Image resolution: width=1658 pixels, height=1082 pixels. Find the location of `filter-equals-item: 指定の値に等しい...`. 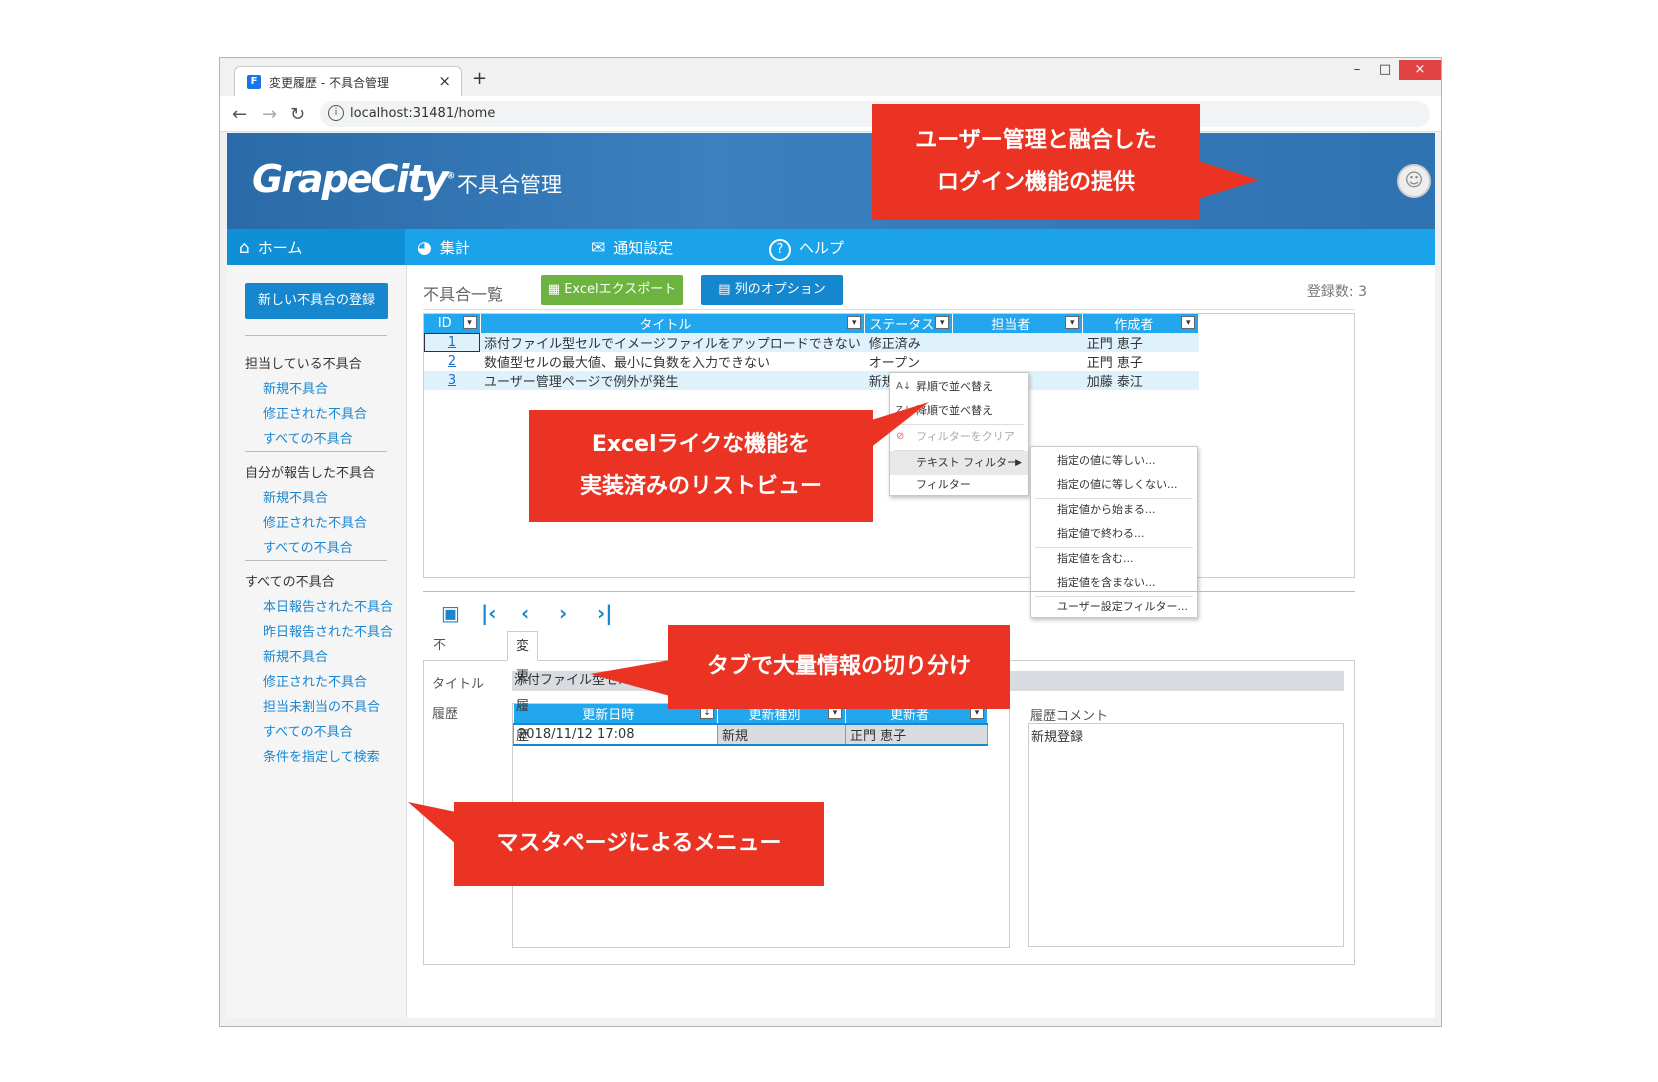

filter-equals-item: 指定の値に等しい... is located at coordinates (1106, 461).